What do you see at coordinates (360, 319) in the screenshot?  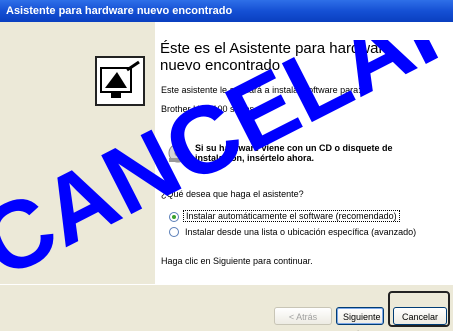 I see `next-button: Siguiente >` at bounding box center [360, 319].